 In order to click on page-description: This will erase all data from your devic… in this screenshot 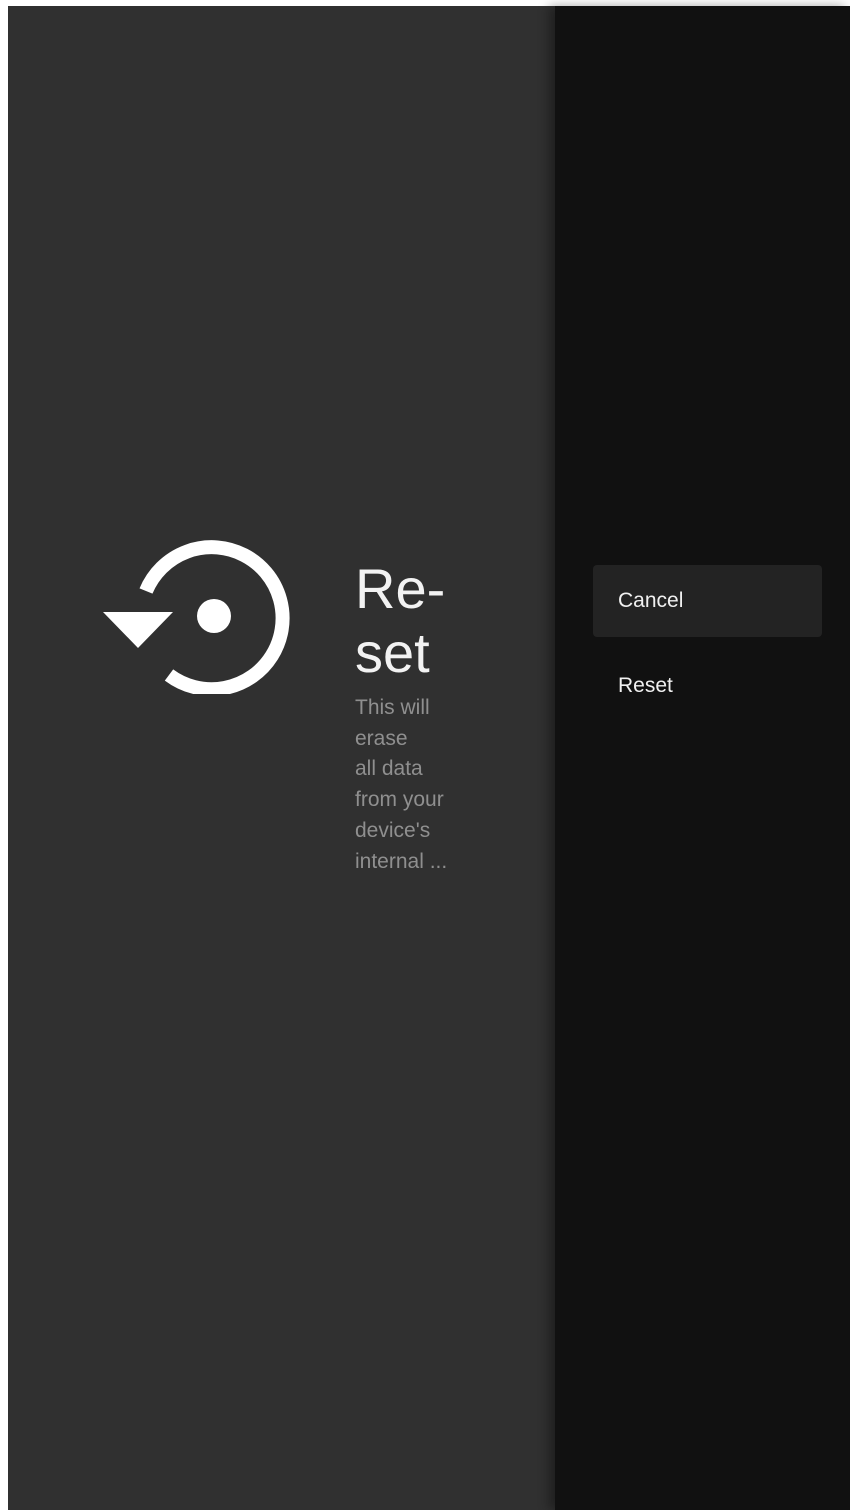, I will do `click(401, 784)`.